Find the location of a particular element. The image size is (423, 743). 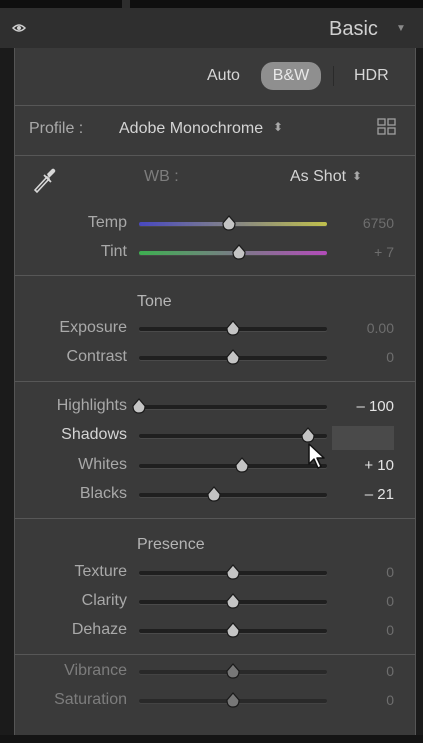

tone-section-title: Tone is located at coordinates (154, 301).